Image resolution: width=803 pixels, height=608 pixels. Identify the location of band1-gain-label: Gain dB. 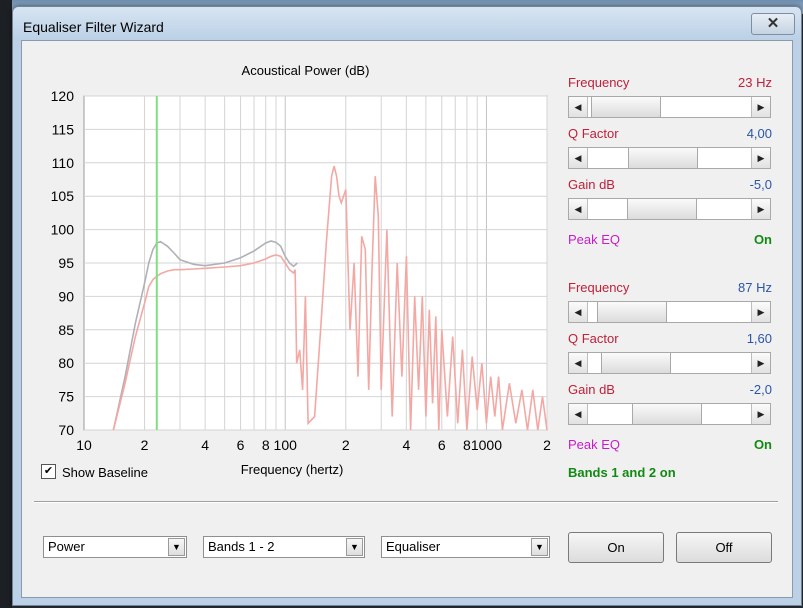
(591, 184).